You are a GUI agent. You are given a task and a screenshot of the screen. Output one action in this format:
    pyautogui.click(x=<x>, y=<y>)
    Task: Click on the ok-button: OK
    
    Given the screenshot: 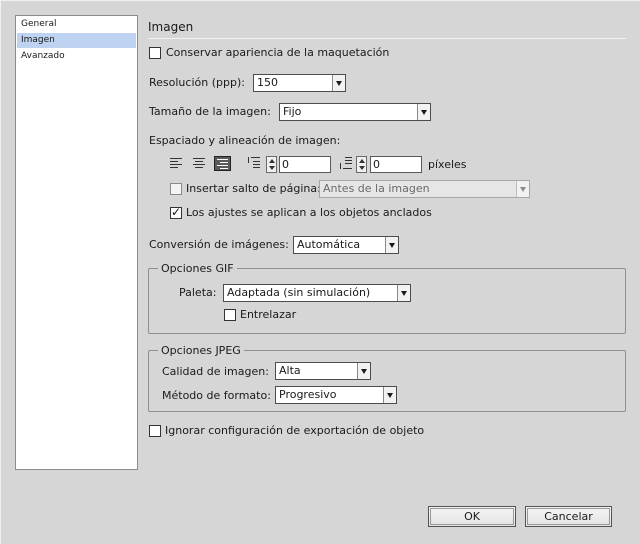 What is the action you would take?
    pyautogui.click(x=472, y=516)
    